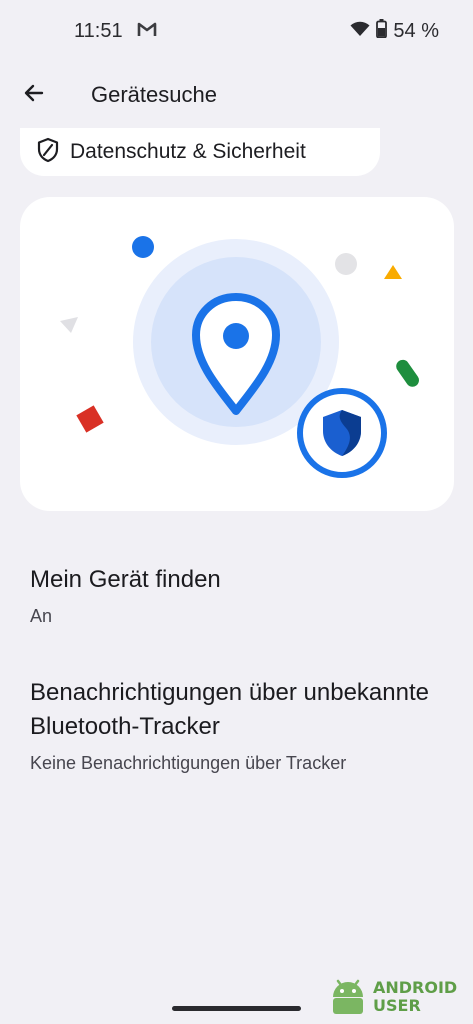 The width and height of the screenshot is (473, 1024). Describe the element at coordinates (236, 31) in the screenshot. I see `status-bar: 11:51 54 %` at that location.